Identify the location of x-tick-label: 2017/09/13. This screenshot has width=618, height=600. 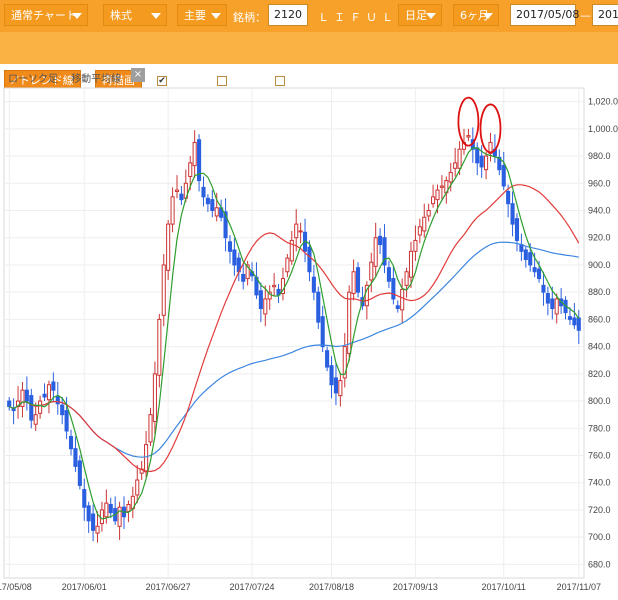
(415, 587).